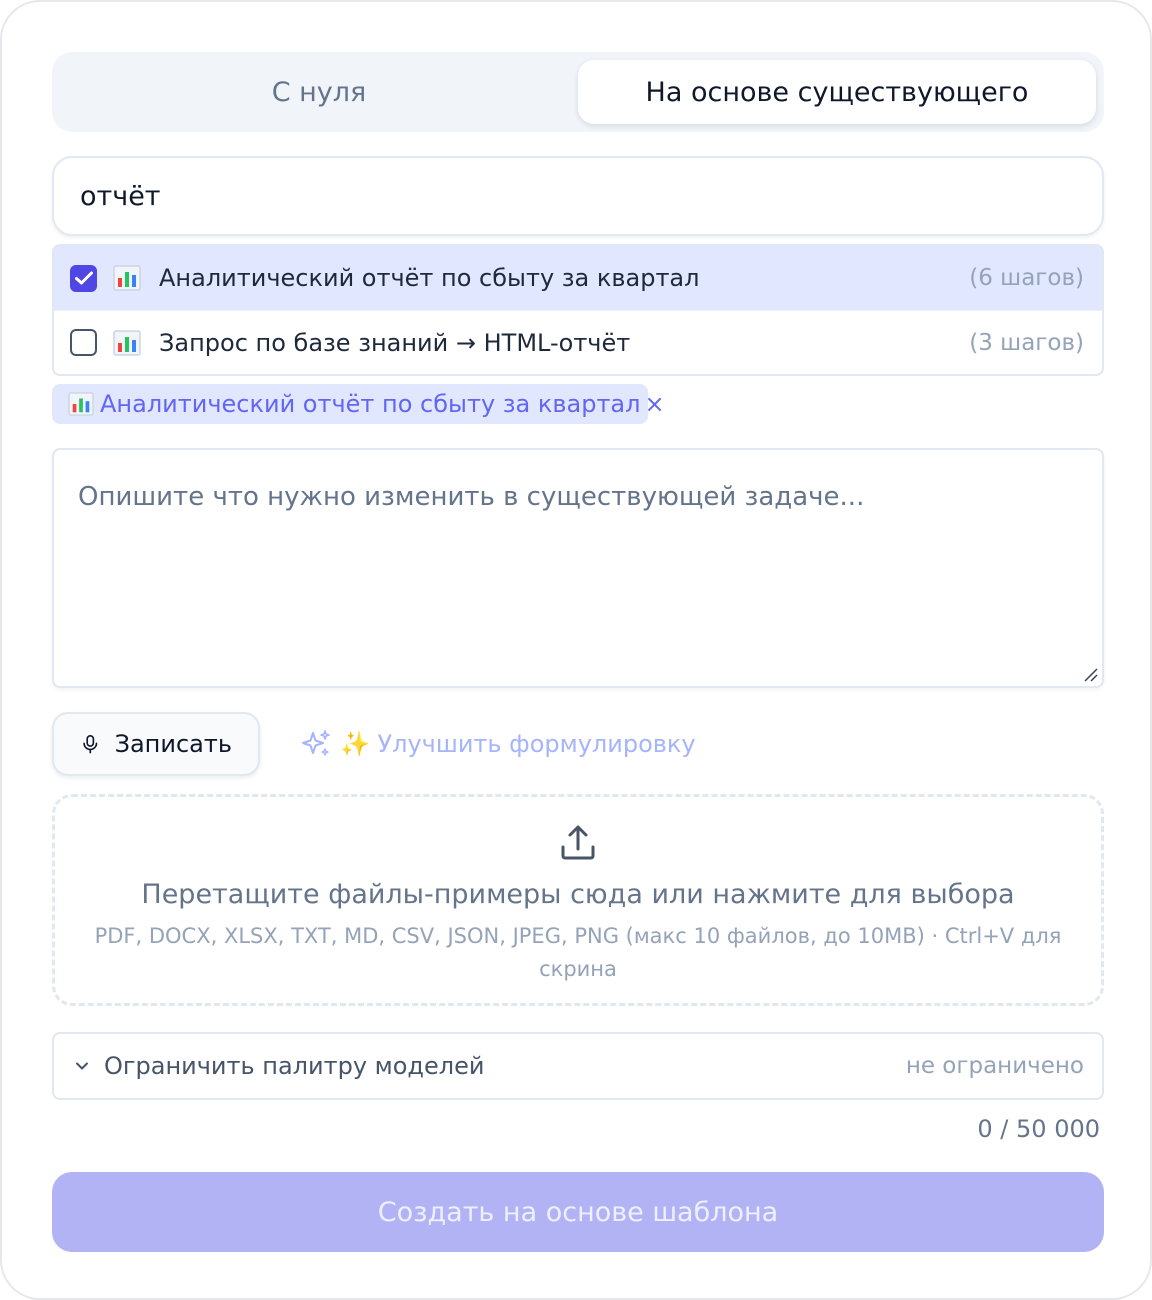  Describe the element at coordinates (994, 1066) in the screenshot. I see `model-palette-status: не ограничено` at that location.